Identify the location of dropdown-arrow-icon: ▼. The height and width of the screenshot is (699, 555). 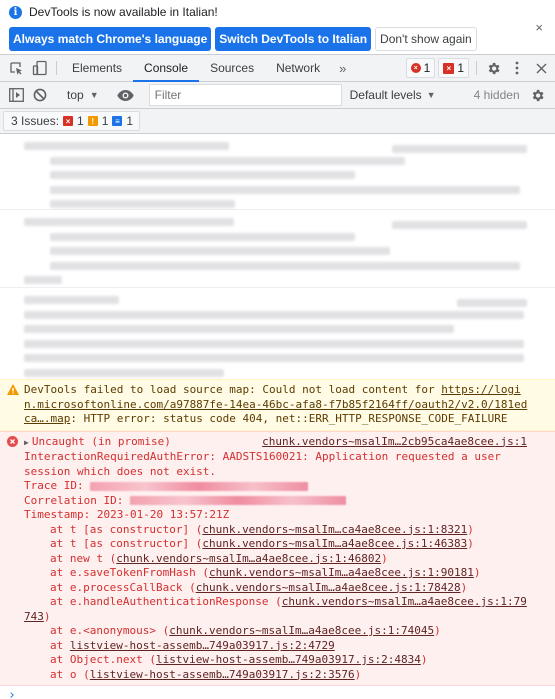
(431, 95).